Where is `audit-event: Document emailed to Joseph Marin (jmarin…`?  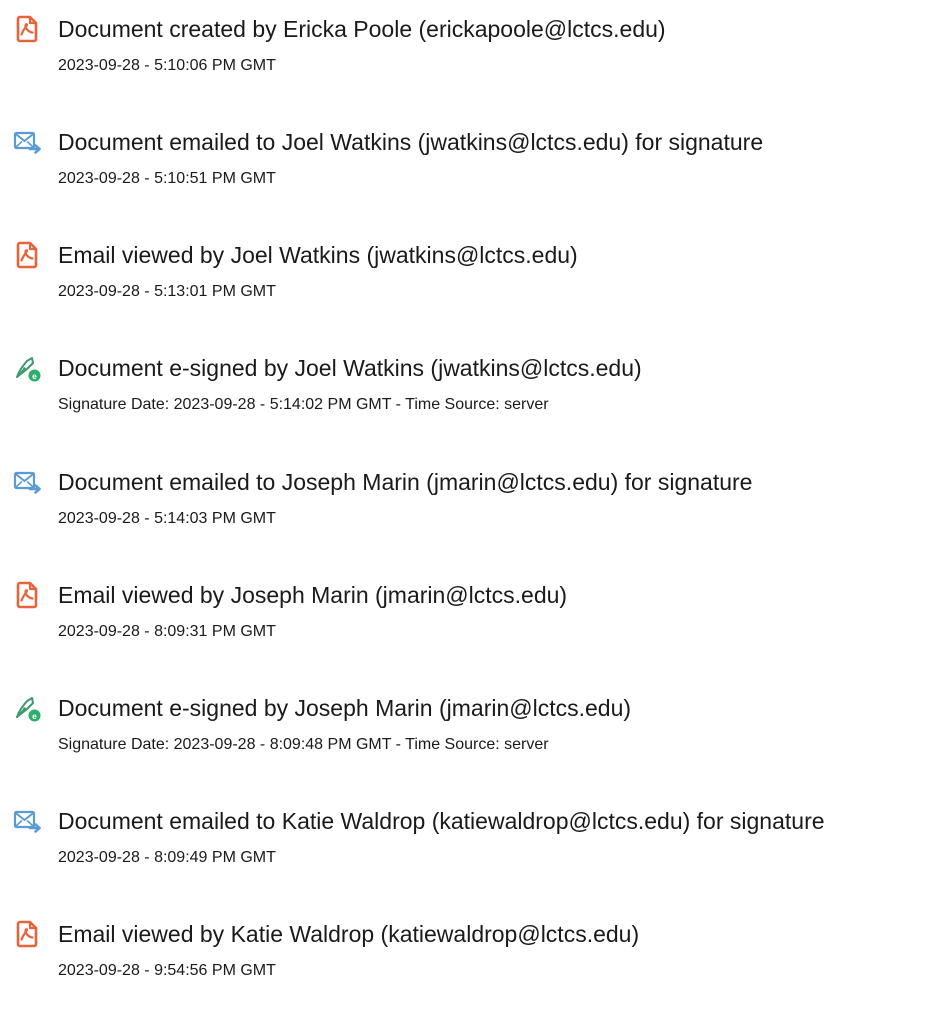 audit-event: Document emailed to Joseph Marin (jmarin… is located at coordinates (474, 512).